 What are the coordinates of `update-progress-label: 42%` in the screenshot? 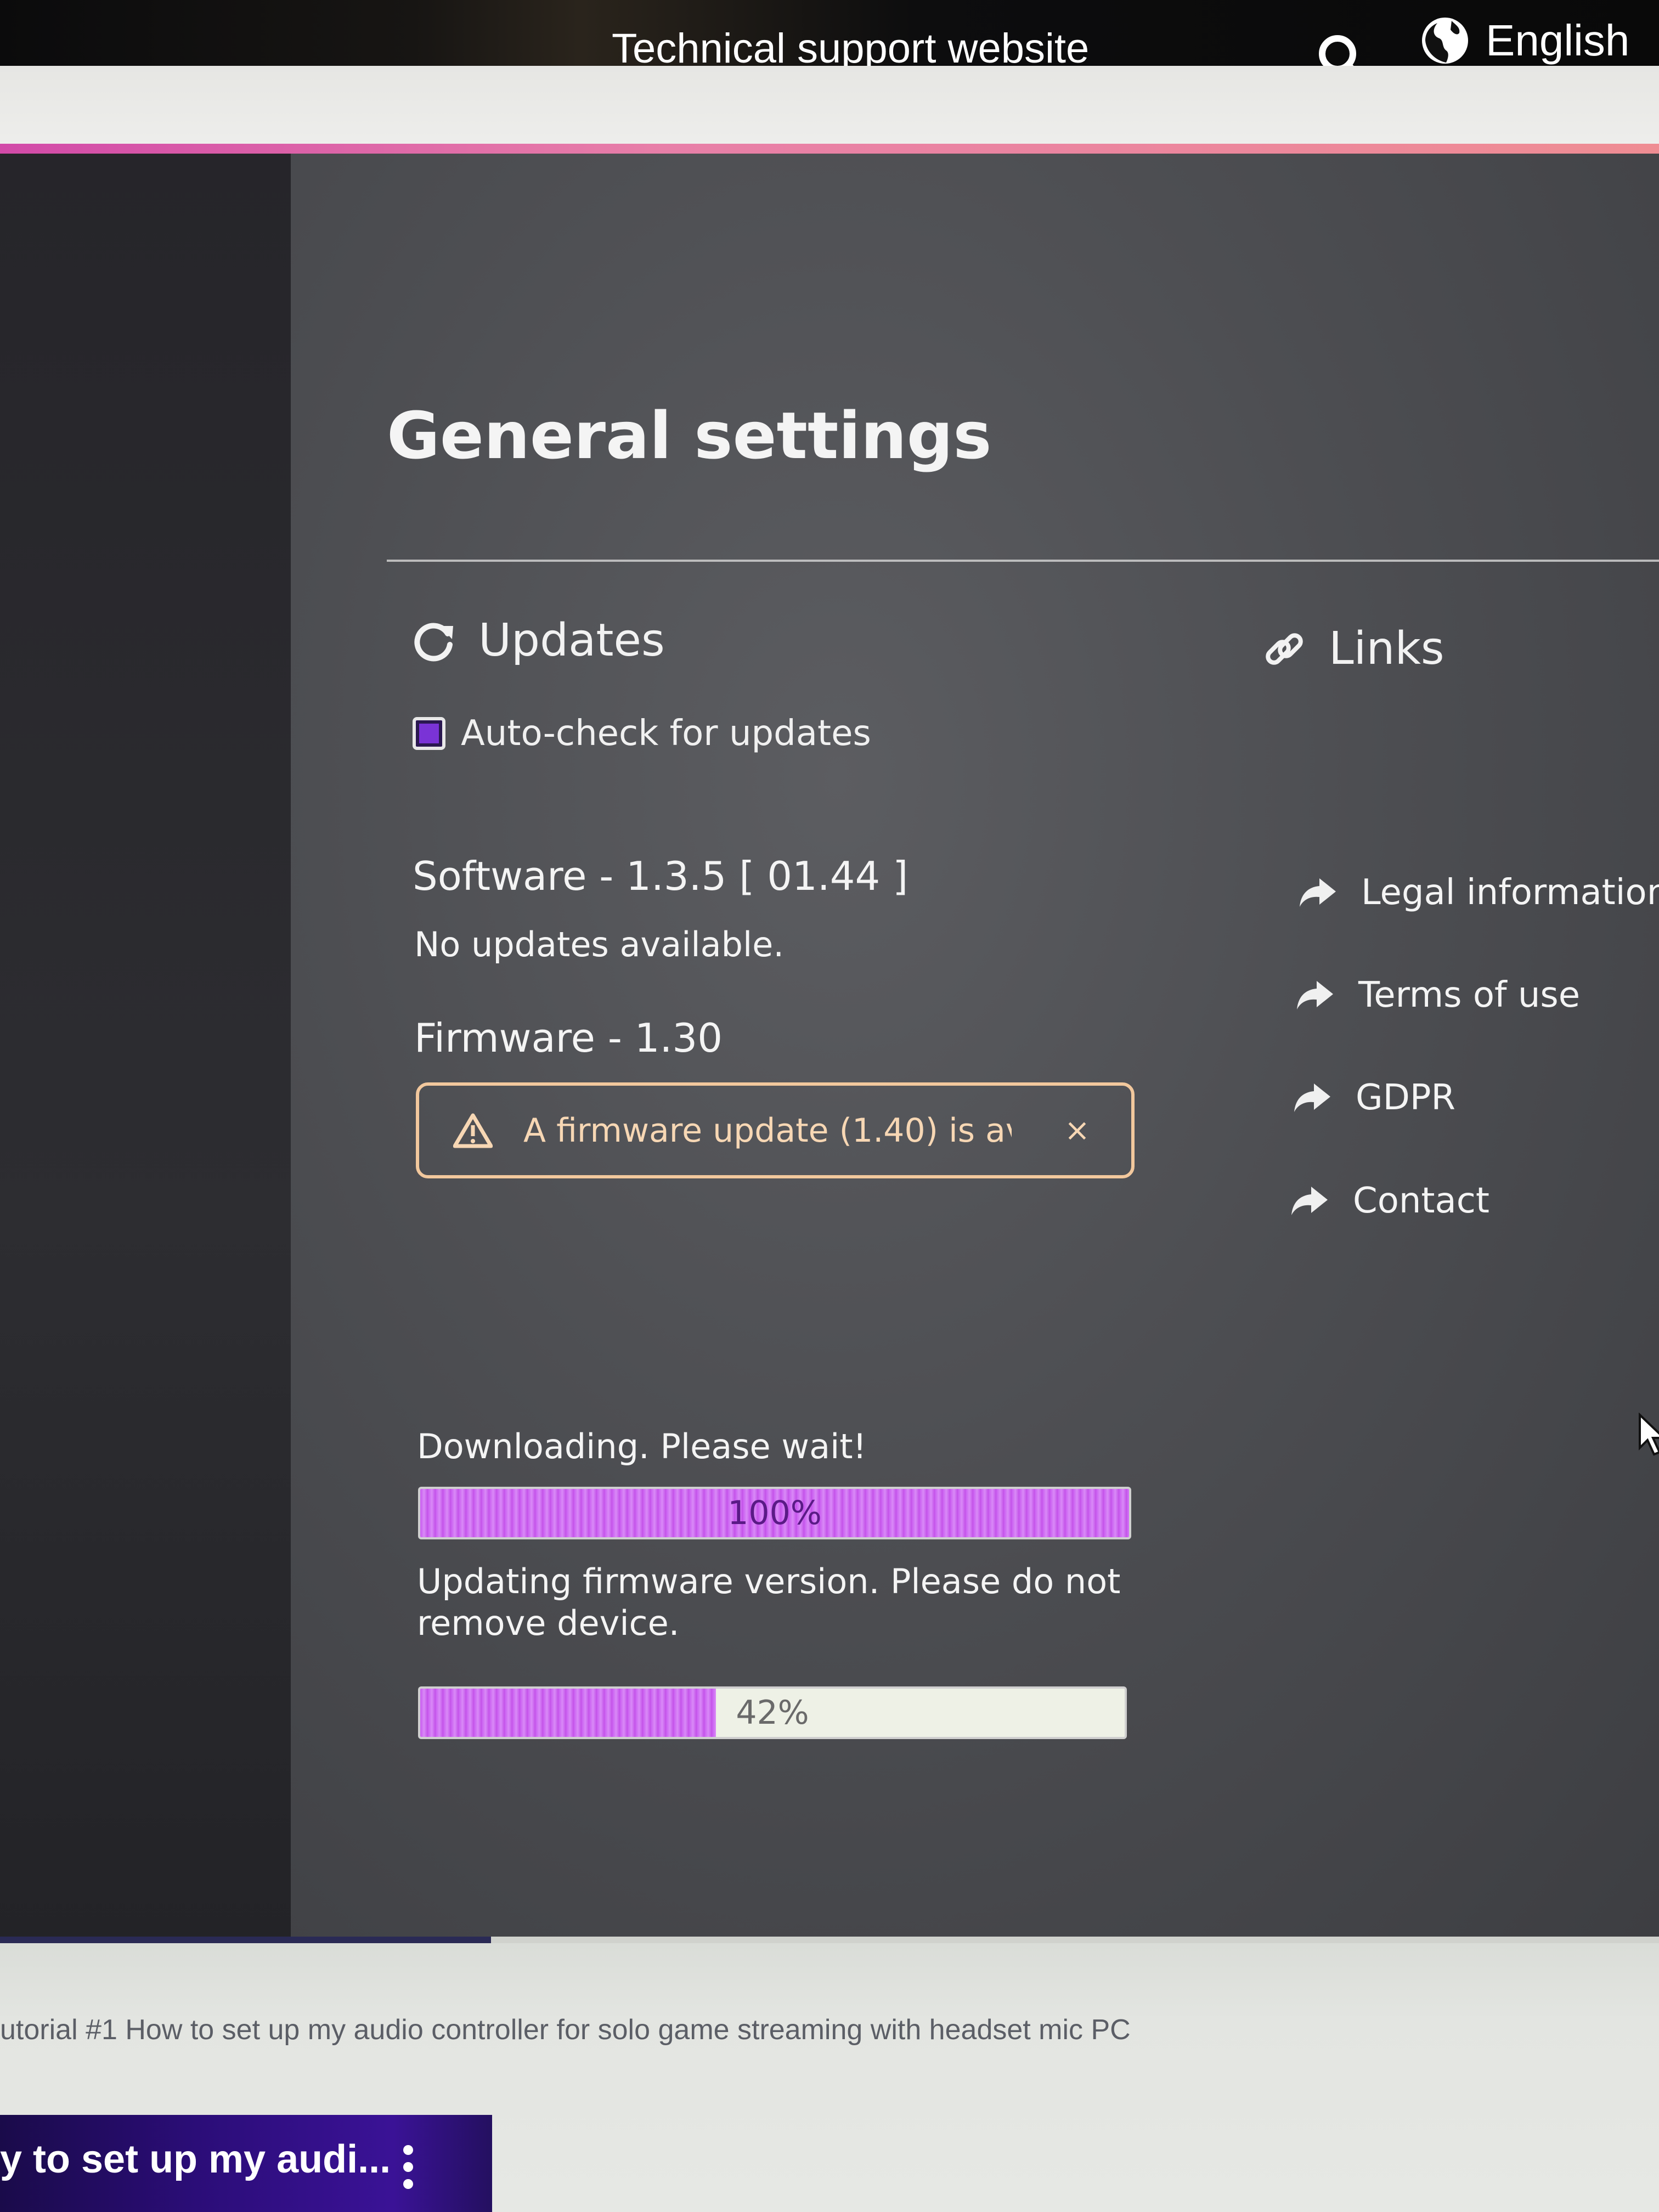 It's located at (773, 1713).